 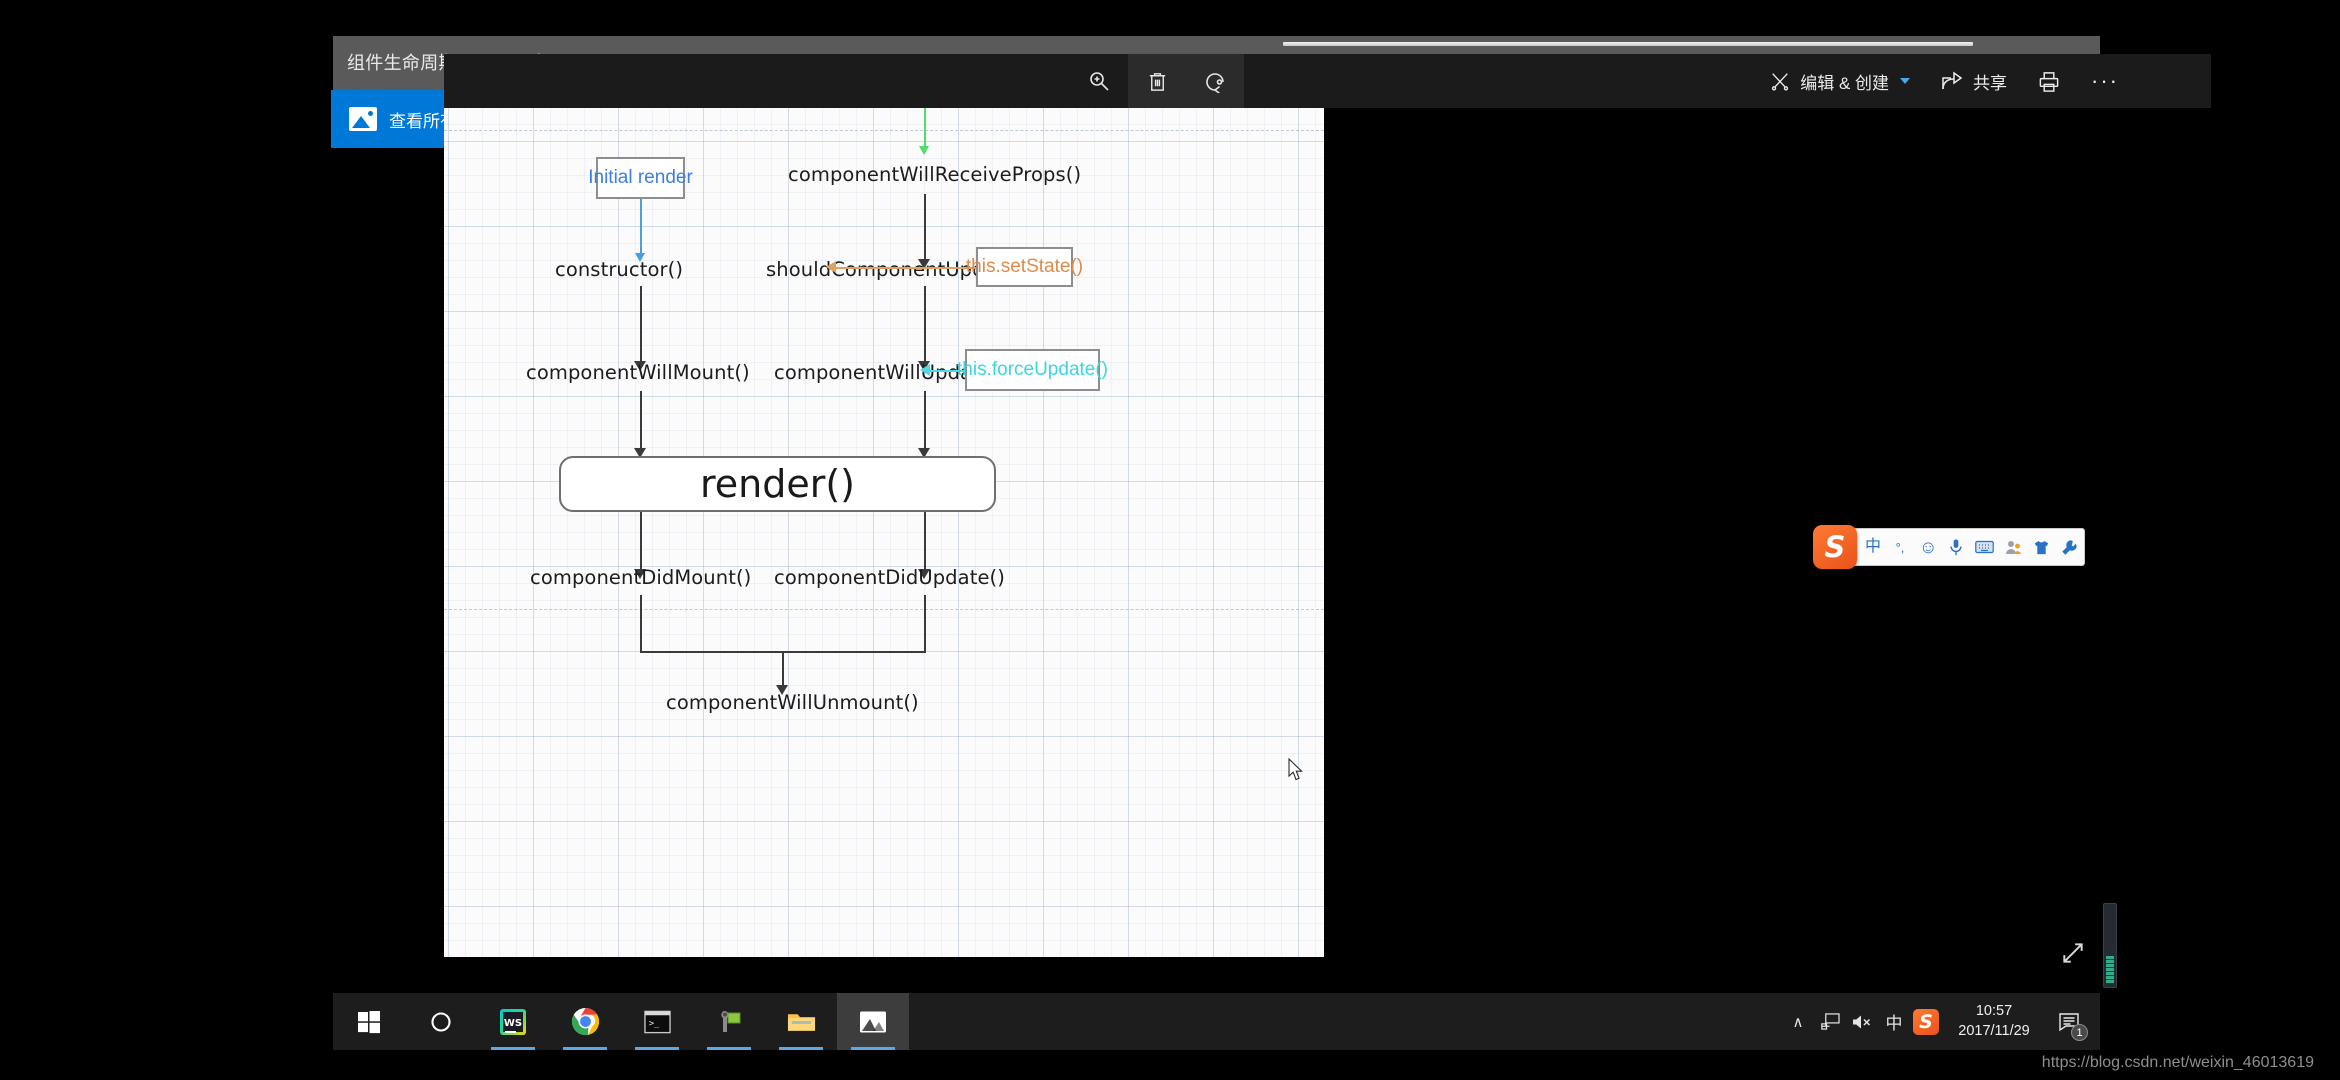 What do you see at coordinates (1990, 83) in the screenshot?
I see `share-label: 共享` at bounding box center [1990, 83].